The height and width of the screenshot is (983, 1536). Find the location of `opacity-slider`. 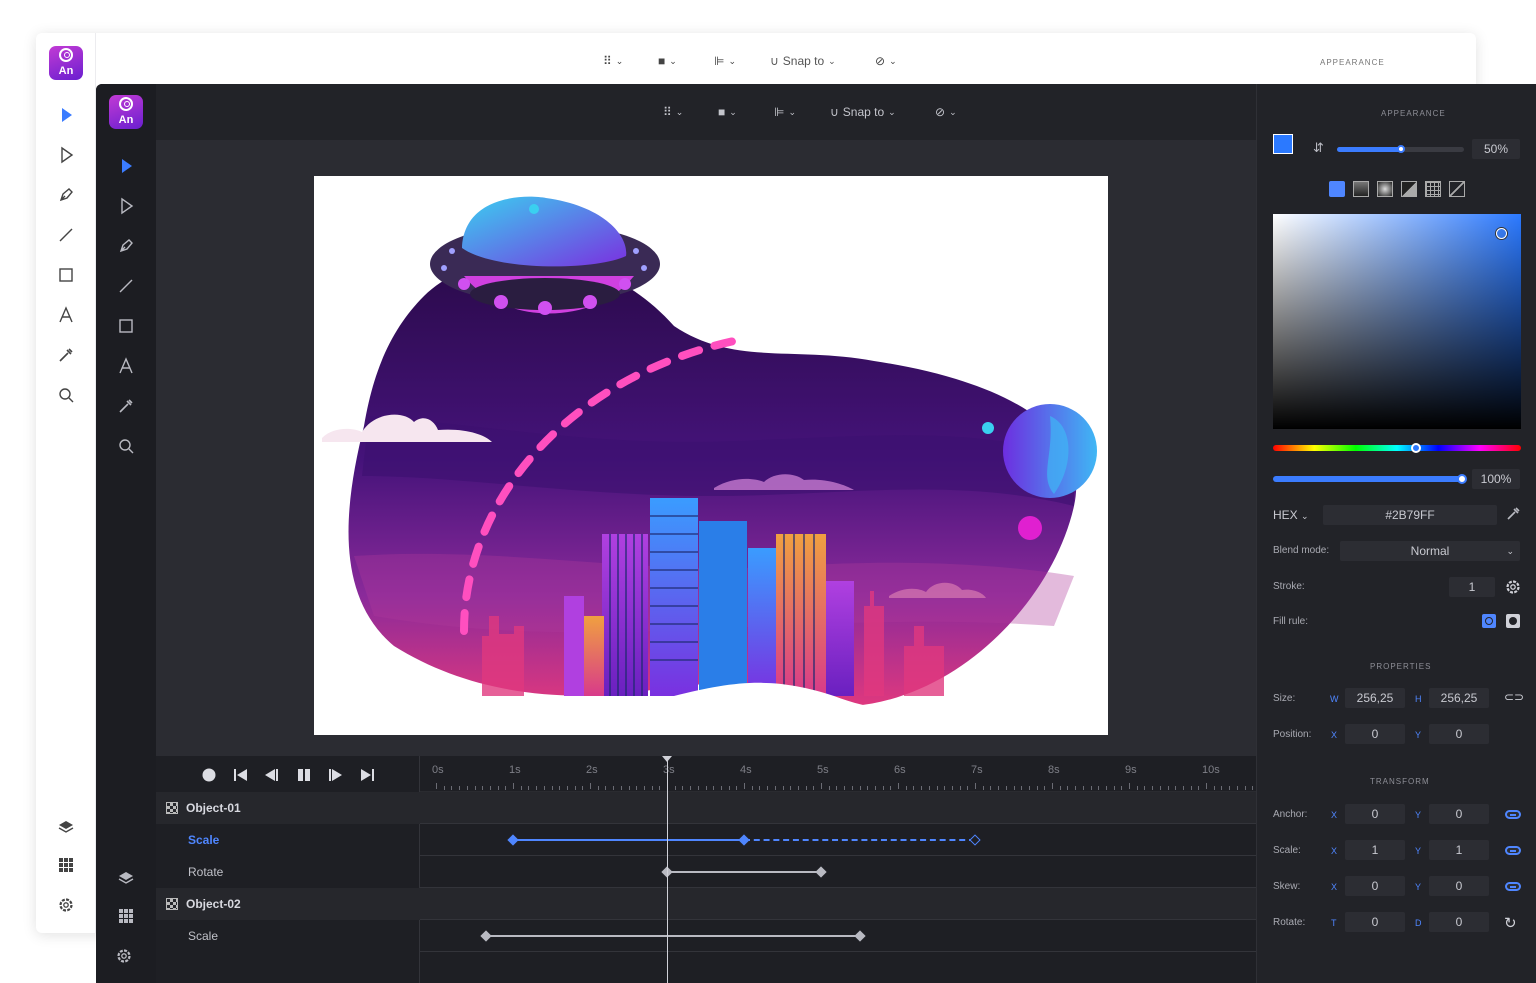

opacity-slider is located at coordinates (1400, 149).